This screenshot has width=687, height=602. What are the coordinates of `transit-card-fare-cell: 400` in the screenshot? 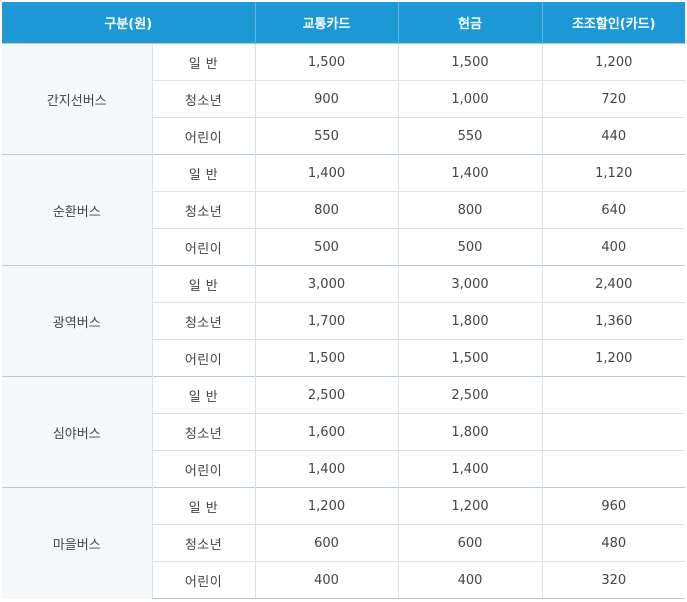 It's located at (326, 580).